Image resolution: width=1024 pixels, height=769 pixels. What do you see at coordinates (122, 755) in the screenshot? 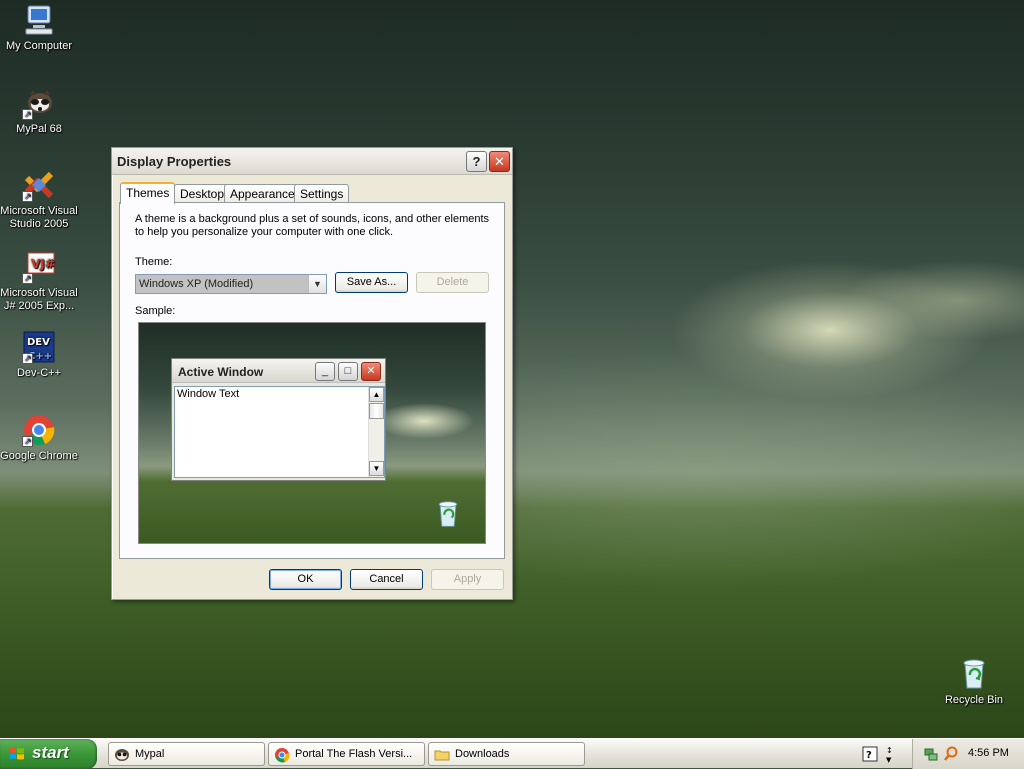
I see `mypal-raccoon-icon` at bounding box center [122, 755].